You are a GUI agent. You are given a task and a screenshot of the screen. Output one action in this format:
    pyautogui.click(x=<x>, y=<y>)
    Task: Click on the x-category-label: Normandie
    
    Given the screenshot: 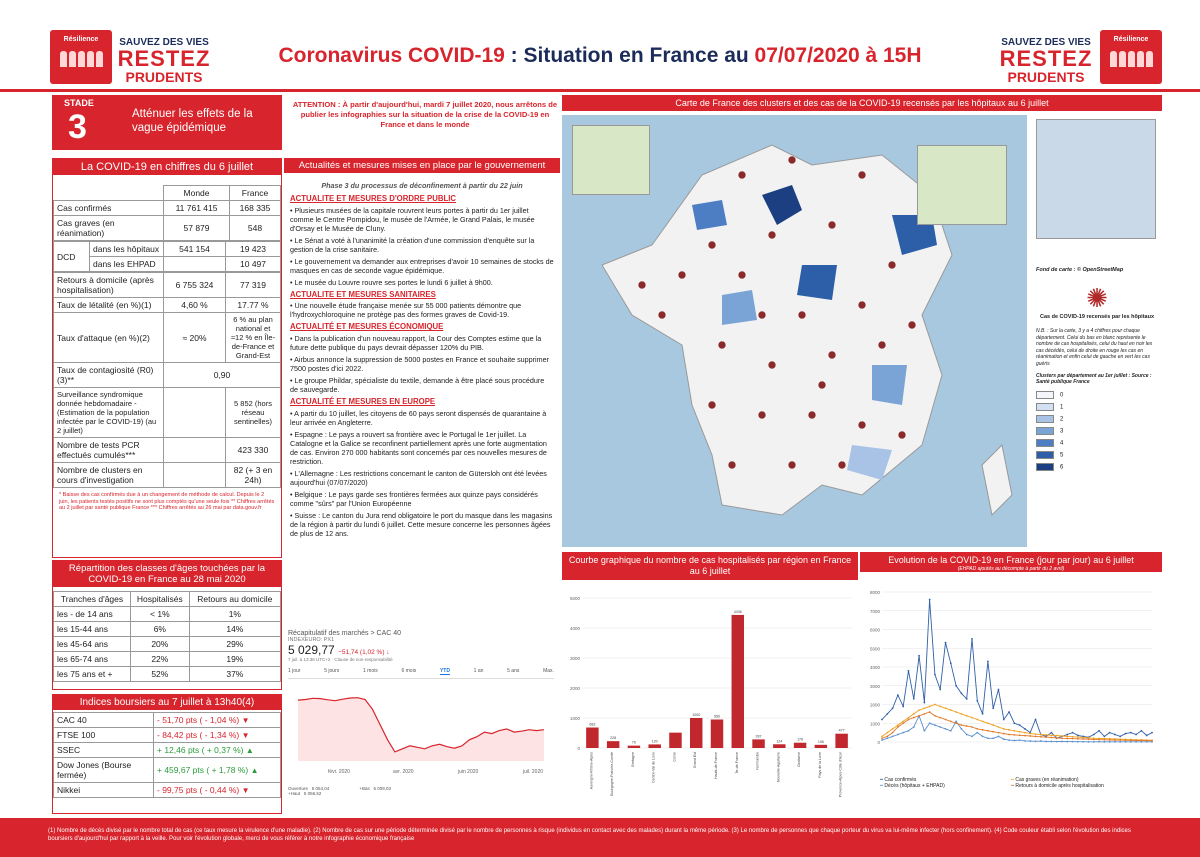 What is the action you would take?
    pyautogui.click(x=758, y=761)
    